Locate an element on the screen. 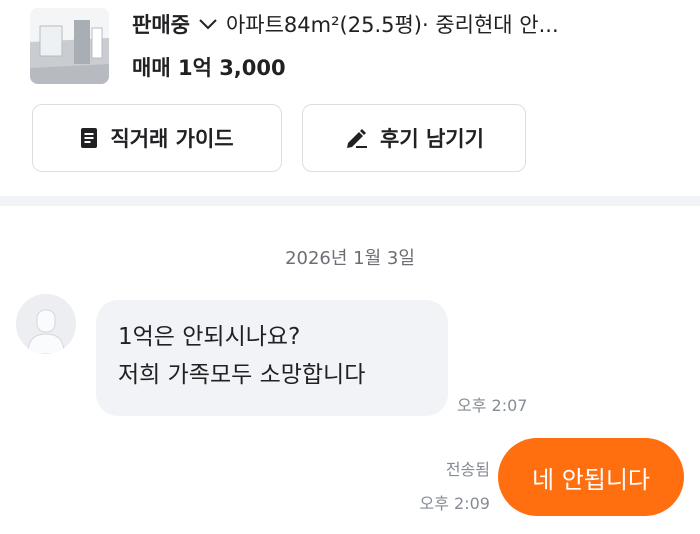 The height and width of the screenshot is (534, 700). incoming-message-time: 오후 2:07 is located at coordinates (492, 405).